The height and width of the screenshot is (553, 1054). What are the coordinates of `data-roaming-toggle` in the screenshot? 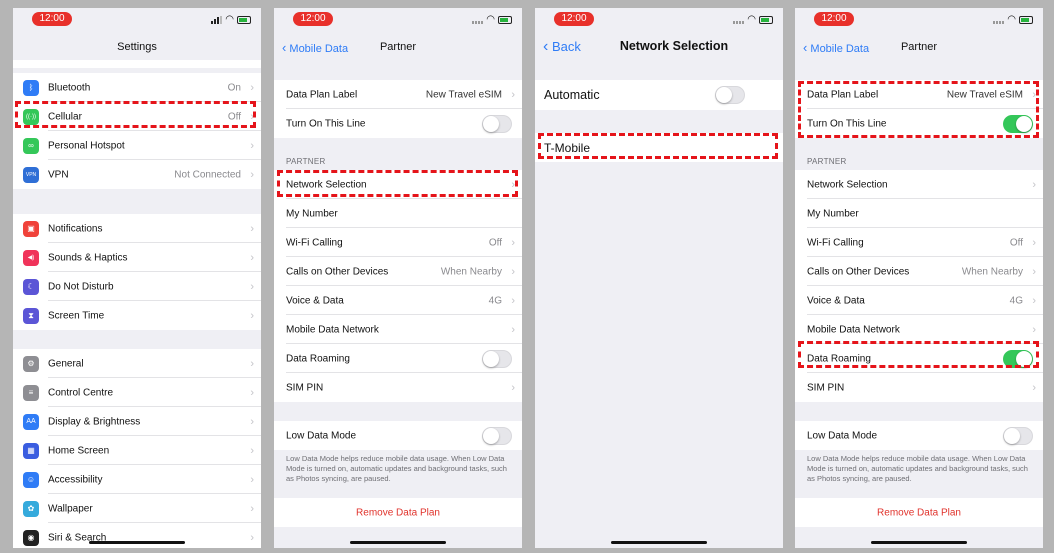 It's located at (497, 358).